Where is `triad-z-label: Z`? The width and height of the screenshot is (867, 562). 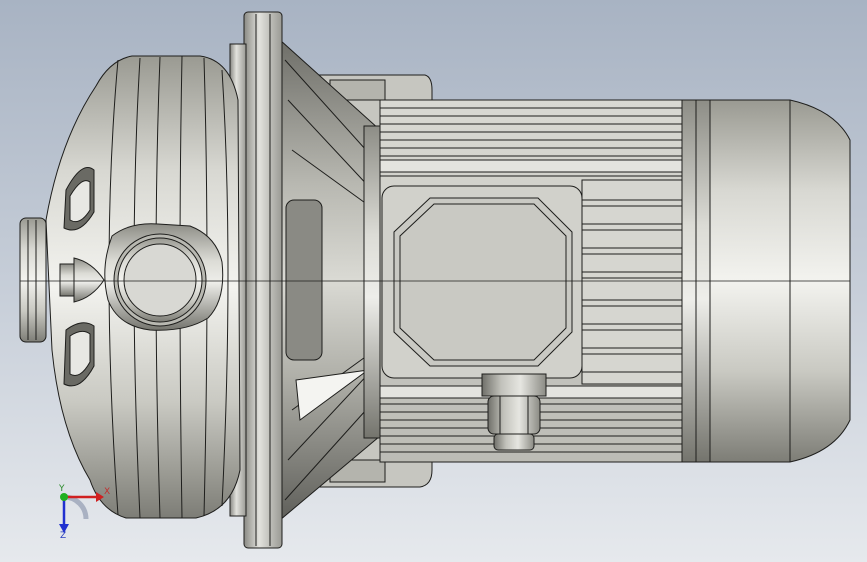 triad-z-label: Z is located at coordinates (63, 536).